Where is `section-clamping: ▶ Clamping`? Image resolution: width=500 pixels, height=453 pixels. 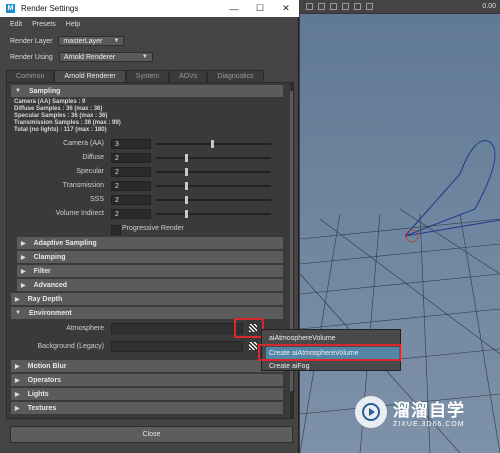 section-clamping: ▶ Clamping is located at coordinates (150, 257).